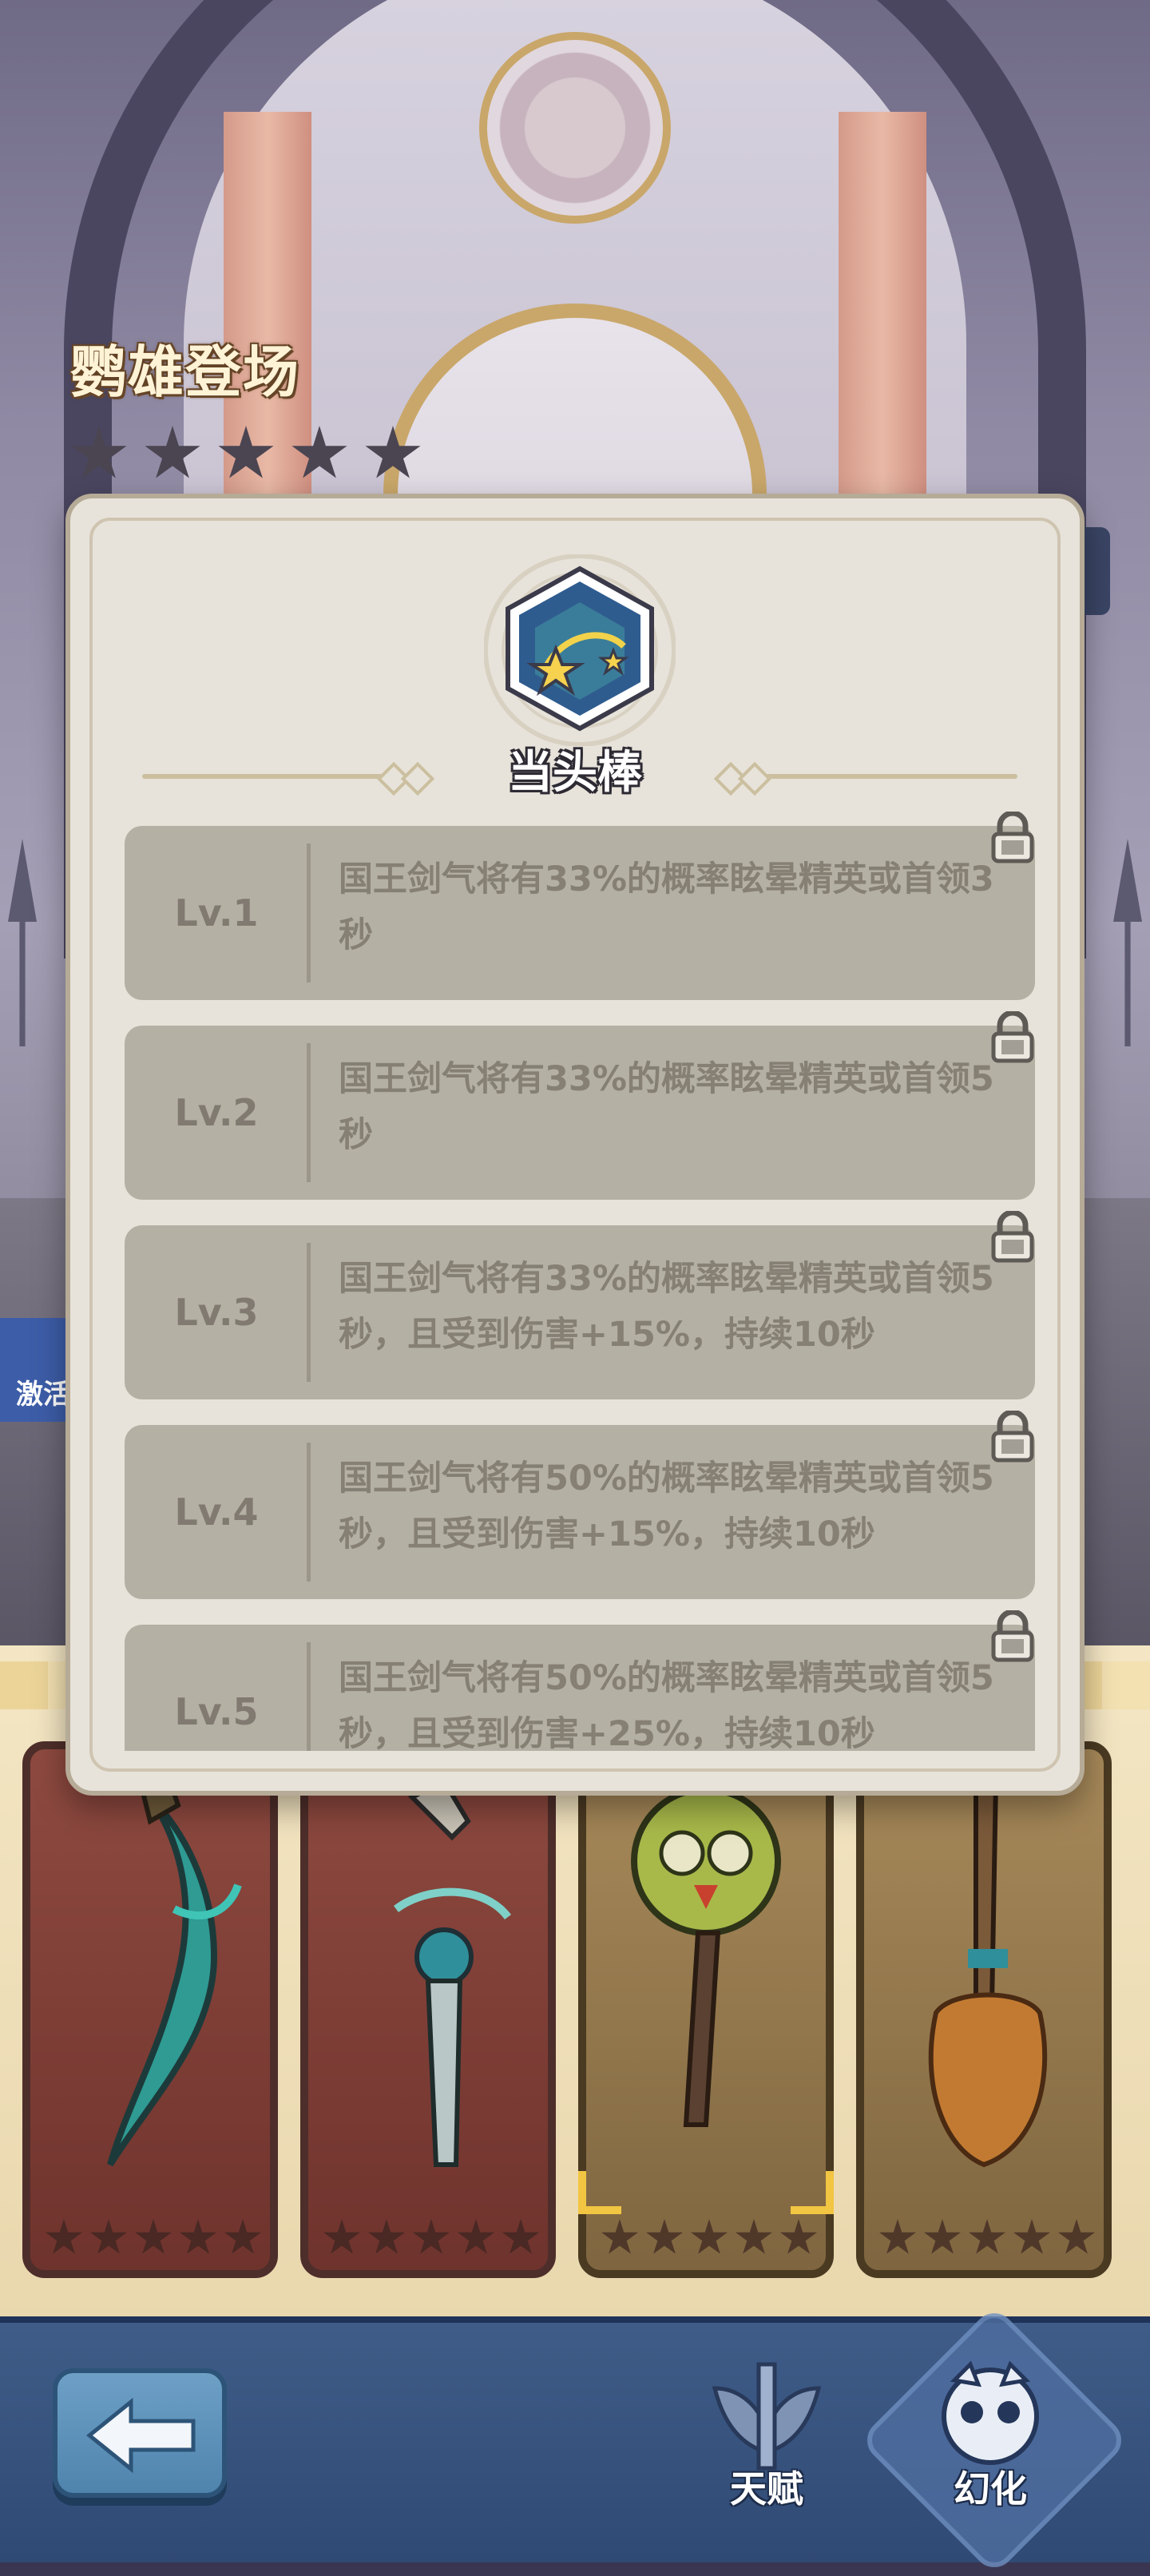 The image size is (1150, 2576). Describe the element at coordinates (667, 907) in the screenshot. I see `level-description: 国王剑气将有33%的概率眩晕精英或首领3秒` at that location.